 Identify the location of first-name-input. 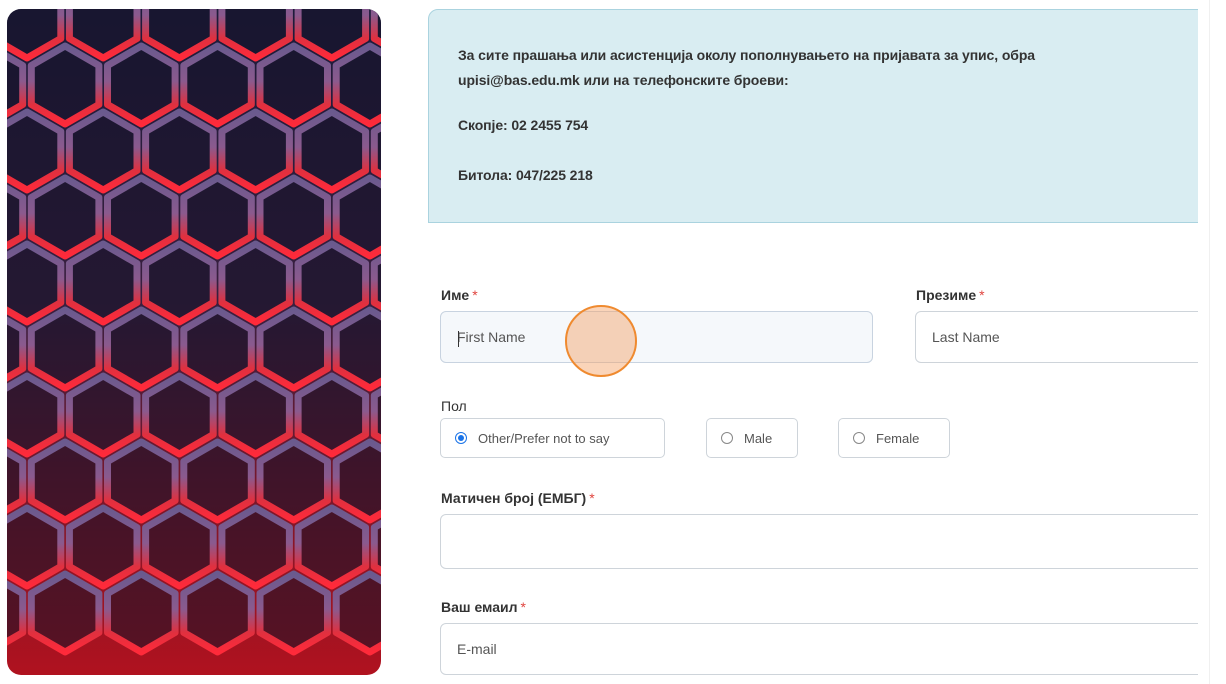
(656, 337).